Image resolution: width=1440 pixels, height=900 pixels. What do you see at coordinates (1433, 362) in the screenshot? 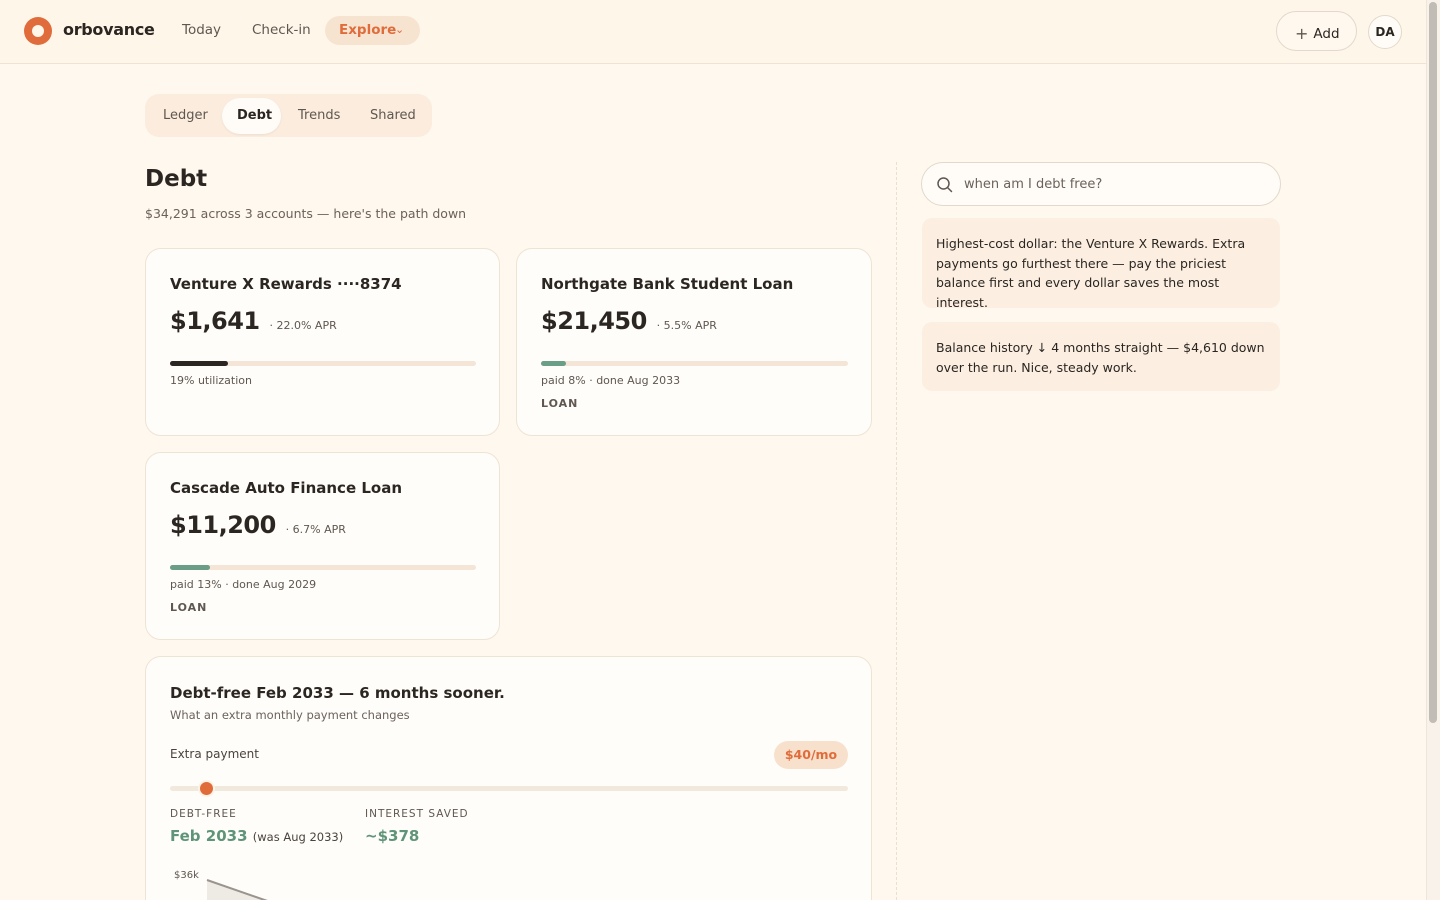
I see `scrollbar-thumb` at bounding box center [1433, 362].